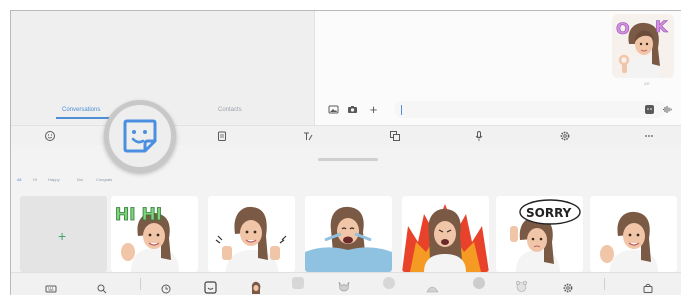  What do you see at coordinates (568, 287) in the screenshot?
I see `panel-settings-icon` at bounding box center [568, 287].